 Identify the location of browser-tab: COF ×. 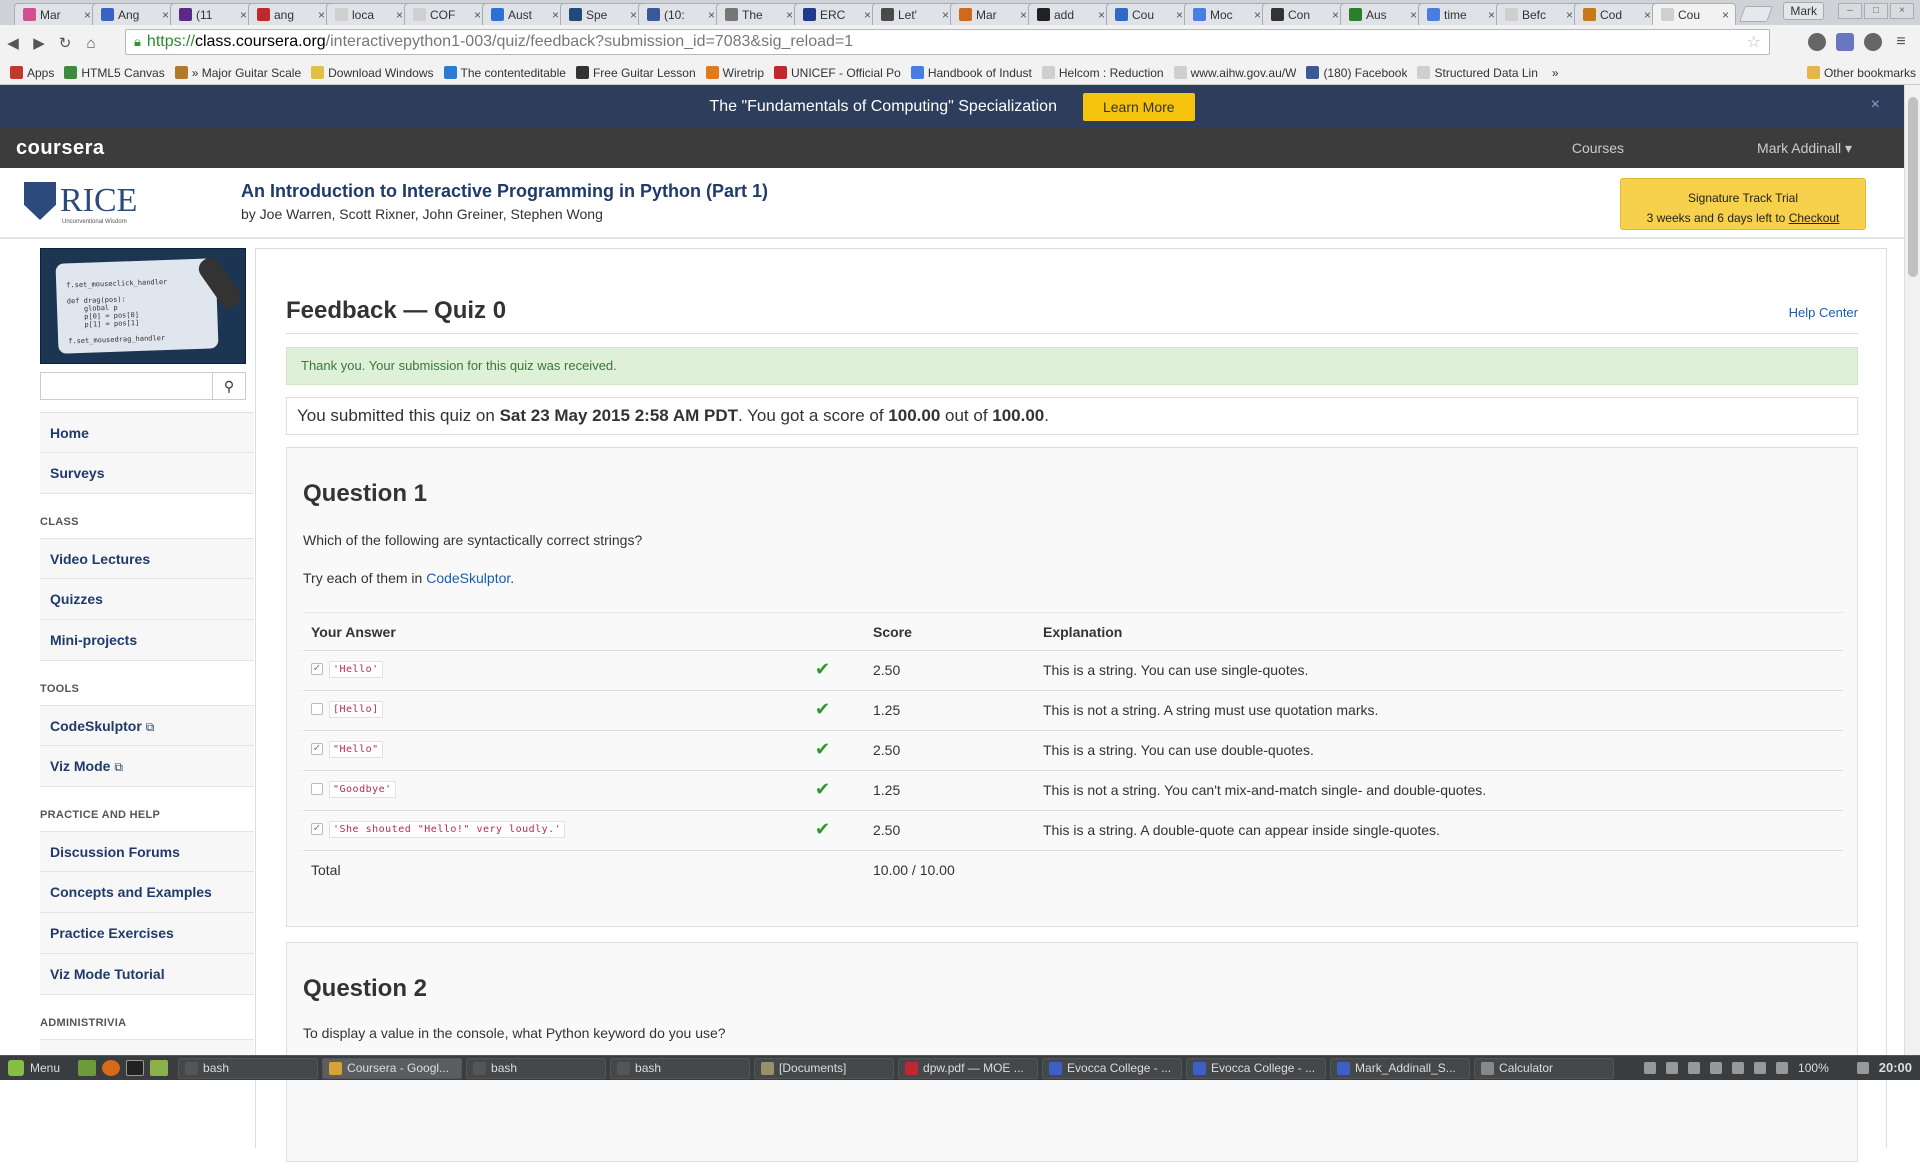
(446, 14).